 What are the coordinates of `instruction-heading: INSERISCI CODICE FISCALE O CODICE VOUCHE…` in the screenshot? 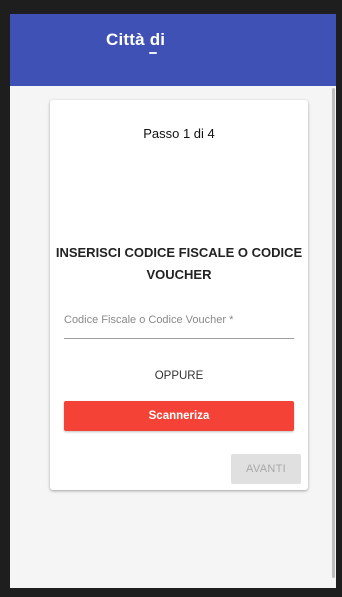 It's located at (179, 263).